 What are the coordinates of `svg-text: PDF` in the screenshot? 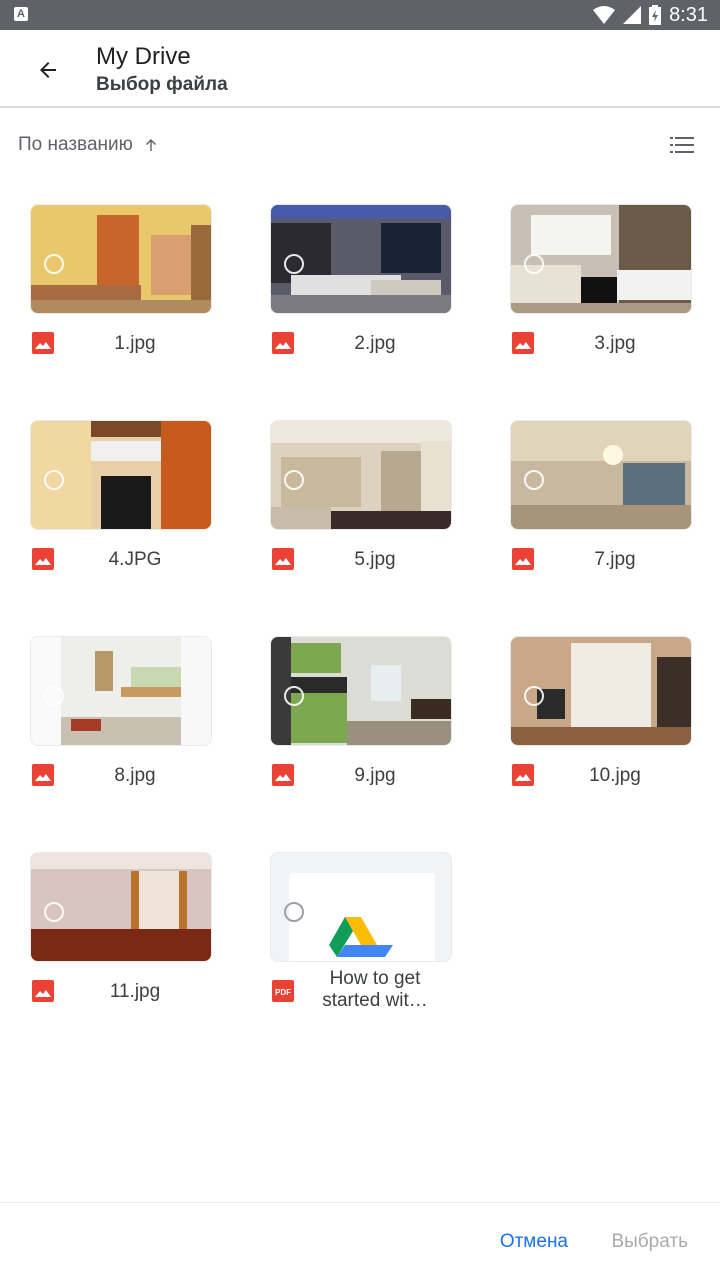 It's located at (283, 992).